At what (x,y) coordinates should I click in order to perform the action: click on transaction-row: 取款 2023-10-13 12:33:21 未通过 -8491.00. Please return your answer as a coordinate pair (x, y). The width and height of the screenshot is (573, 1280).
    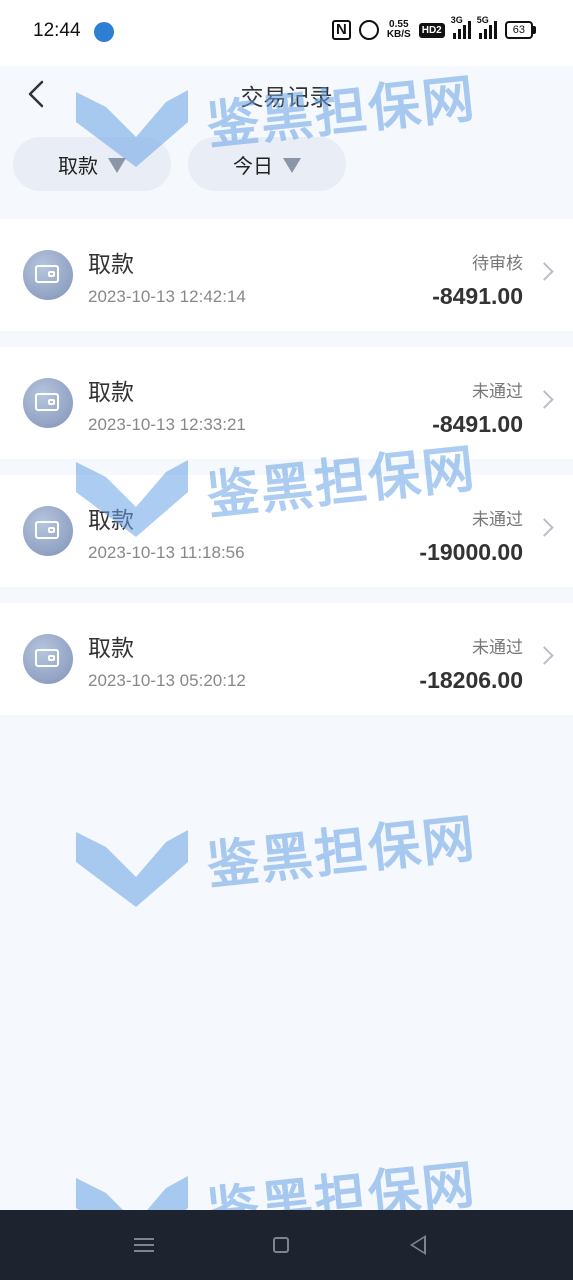
    Looking at the image, I should click on (286, 403).